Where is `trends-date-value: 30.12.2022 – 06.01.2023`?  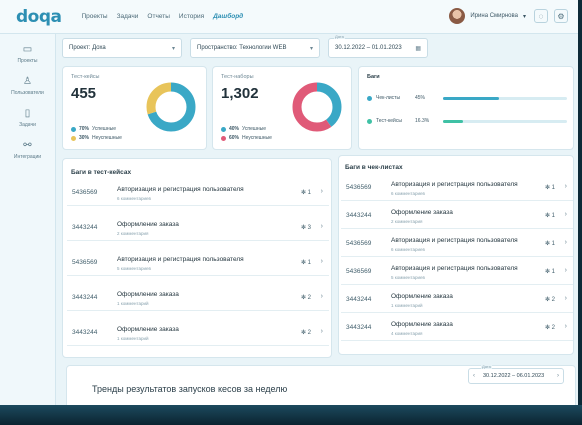
trends-date-value: 30.12.2022 – 06.01.2023 is located at coordinates (514, 376).